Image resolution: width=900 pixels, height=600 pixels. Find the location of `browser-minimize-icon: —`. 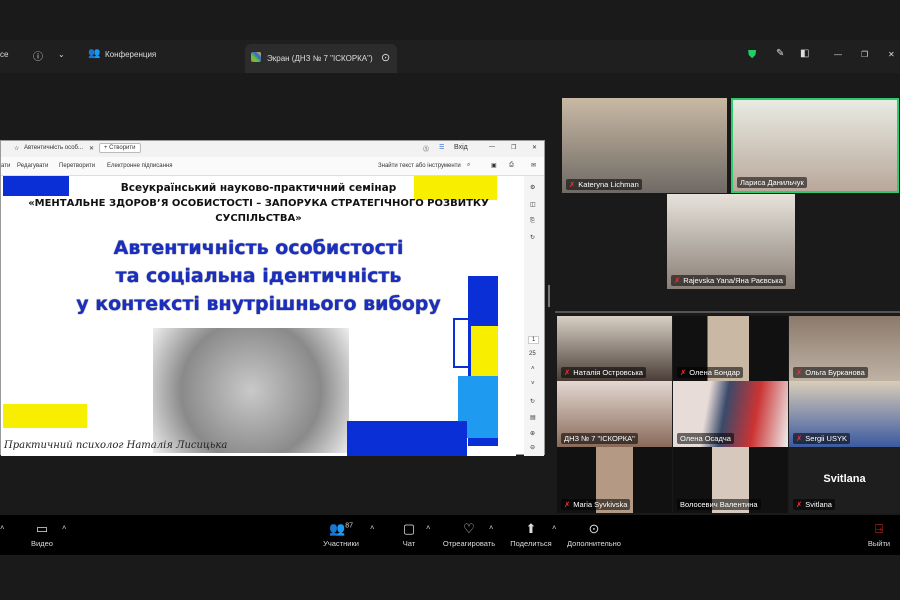

browser-minimize-icon: — is located at coordinates (492, 147).